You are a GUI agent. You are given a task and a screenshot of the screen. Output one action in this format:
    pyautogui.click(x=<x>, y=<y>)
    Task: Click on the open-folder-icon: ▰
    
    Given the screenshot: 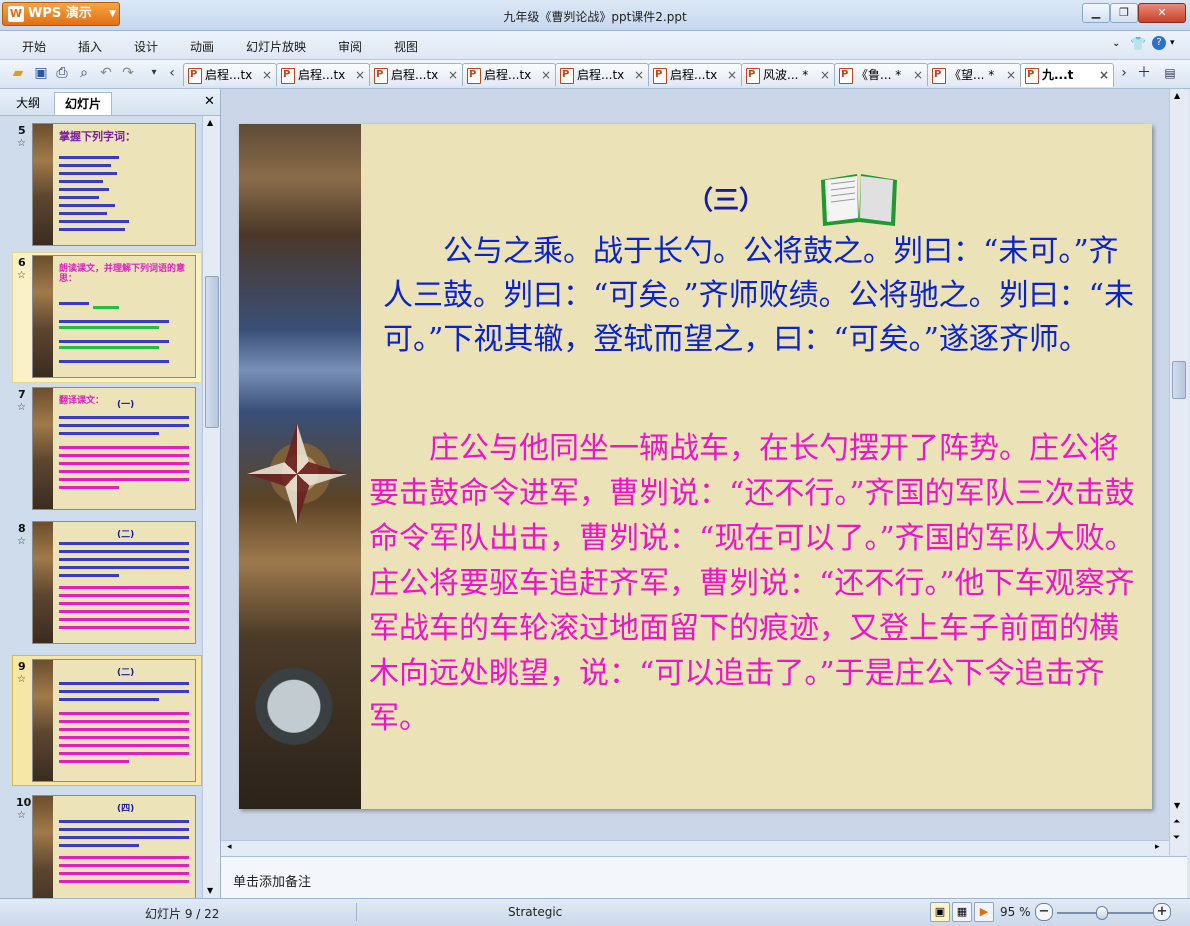 What is the action you would take?
    pyautogui.click(x=18, y=73)
    